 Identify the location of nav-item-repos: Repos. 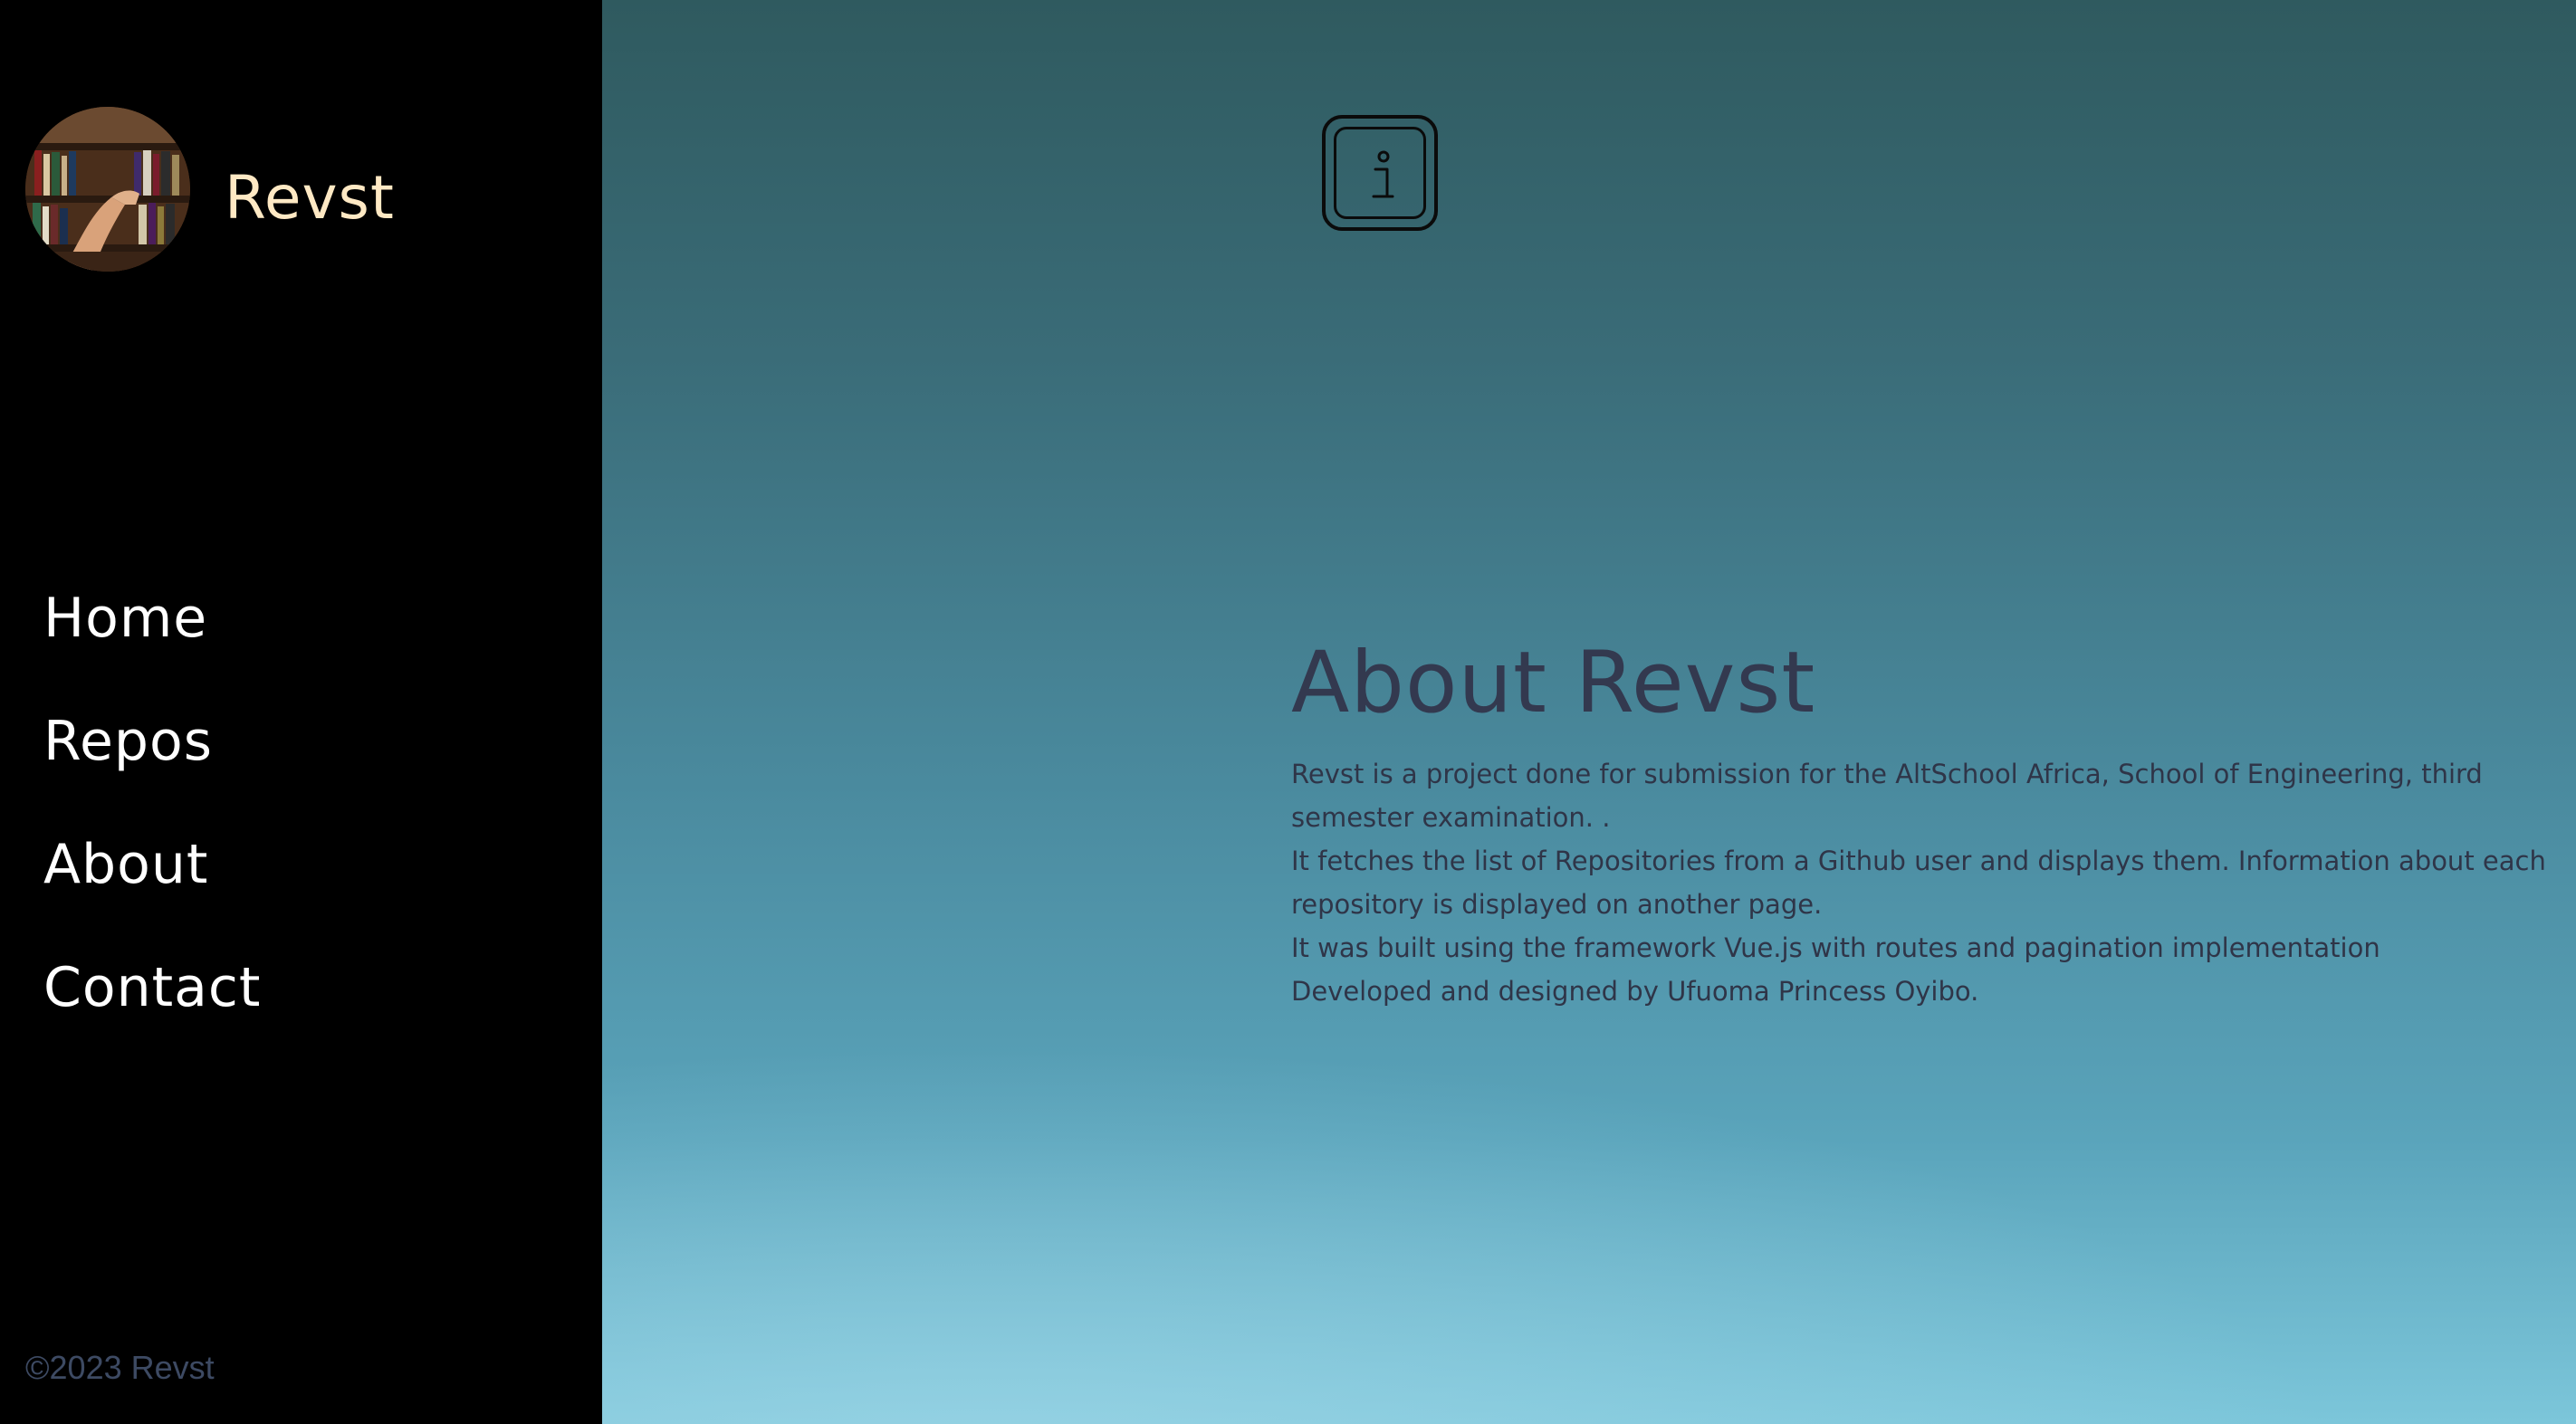
(152, 764).